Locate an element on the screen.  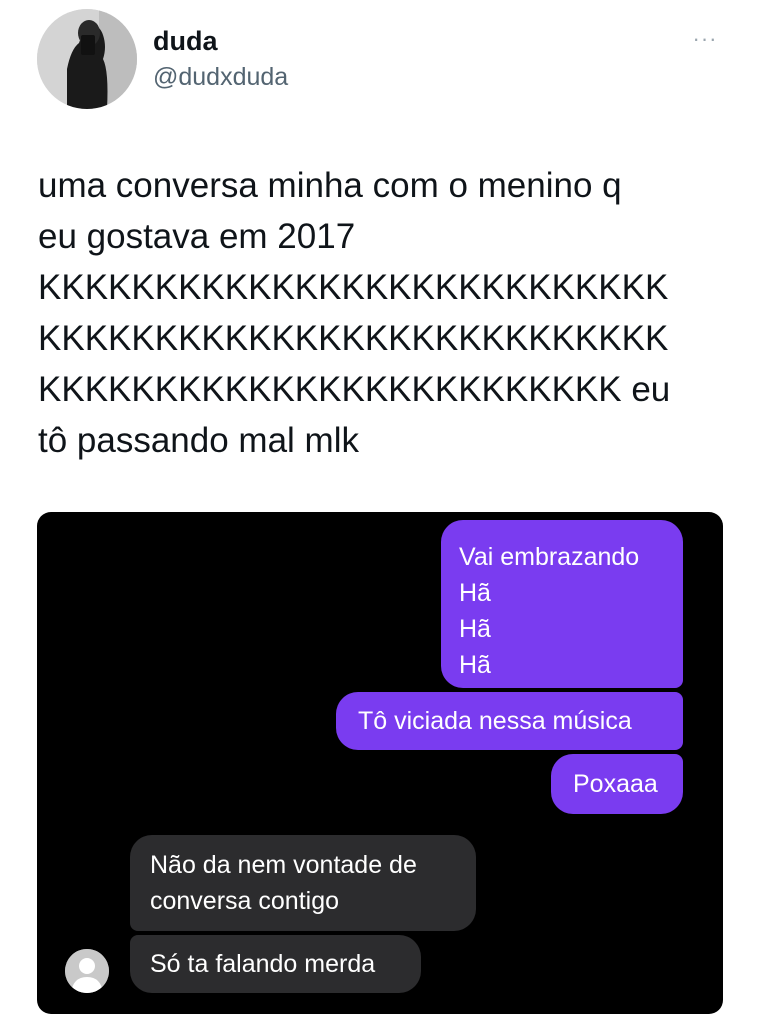
message-line: conversa contigo is located at coordinates (245, 901).